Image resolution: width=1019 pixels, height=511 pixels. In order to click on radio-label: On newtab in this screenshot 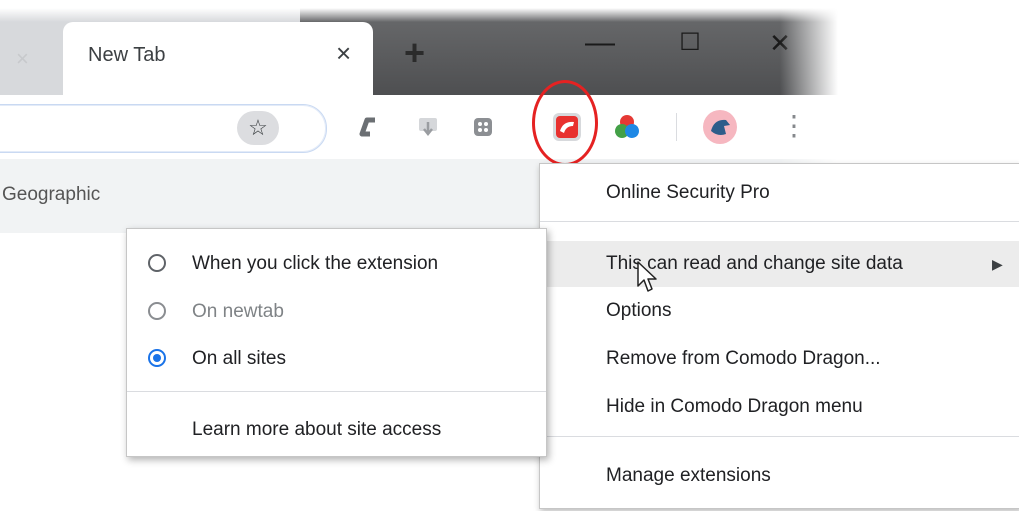, I will do `click(238, 311)`.